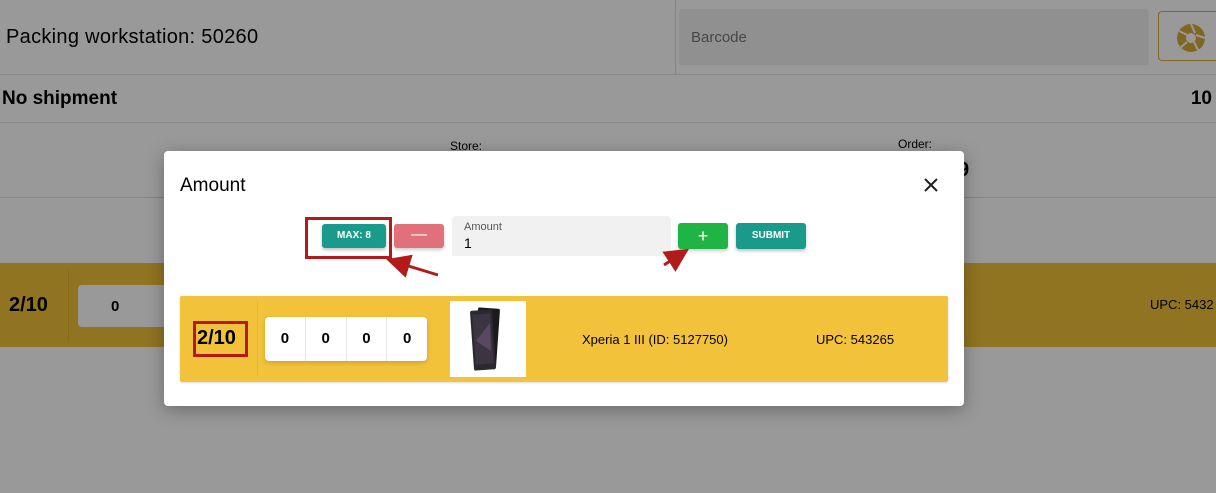 This screenshot has height=493, width=1216. I want to click on annotation-arrows, so click(538, 263).